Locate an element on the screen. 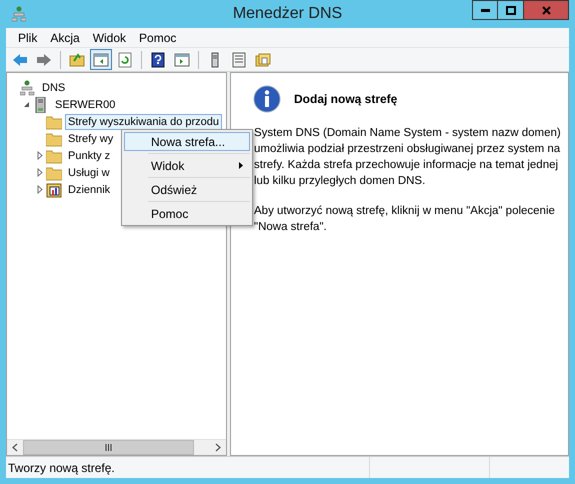 The height and width of the screenshot is (484, 575). tree-item: Usługi w is located at coordinates (89, 172).